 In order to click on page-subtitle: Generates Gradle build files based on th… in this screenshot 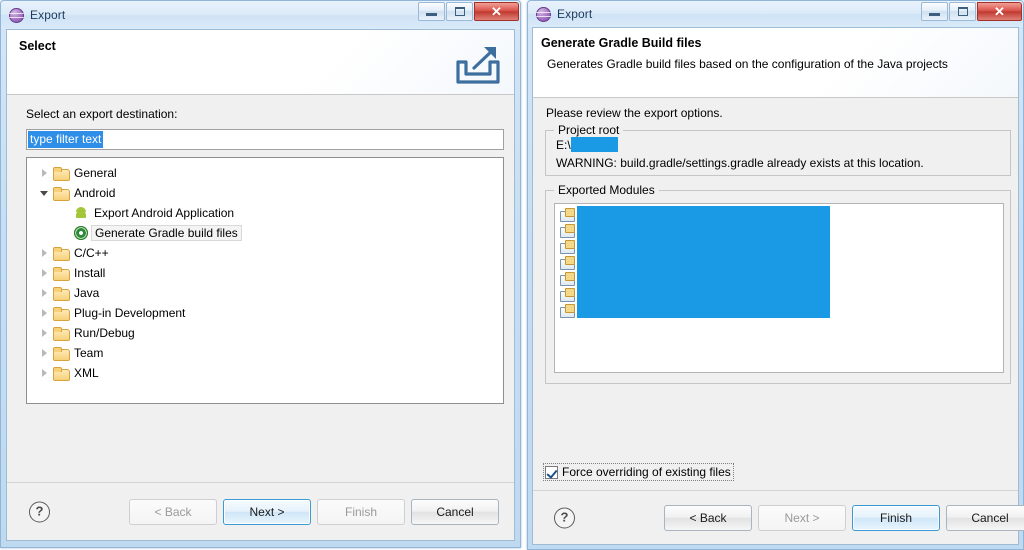, I will do `click(747, 64)`.